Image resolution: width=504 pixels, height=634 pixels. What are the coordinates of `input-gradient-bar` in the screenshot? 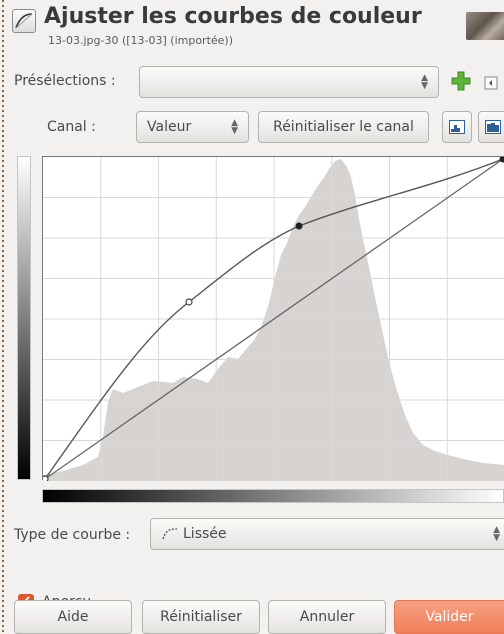 It's located at (273, 496).